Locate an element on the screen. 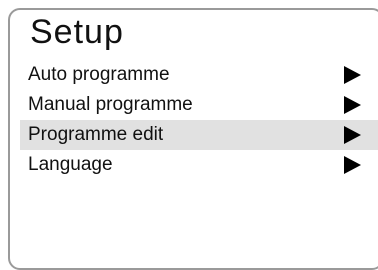 The height and width of the screenshot is (270, 378). menu-title: Setup is located at coordinates (77, 32).